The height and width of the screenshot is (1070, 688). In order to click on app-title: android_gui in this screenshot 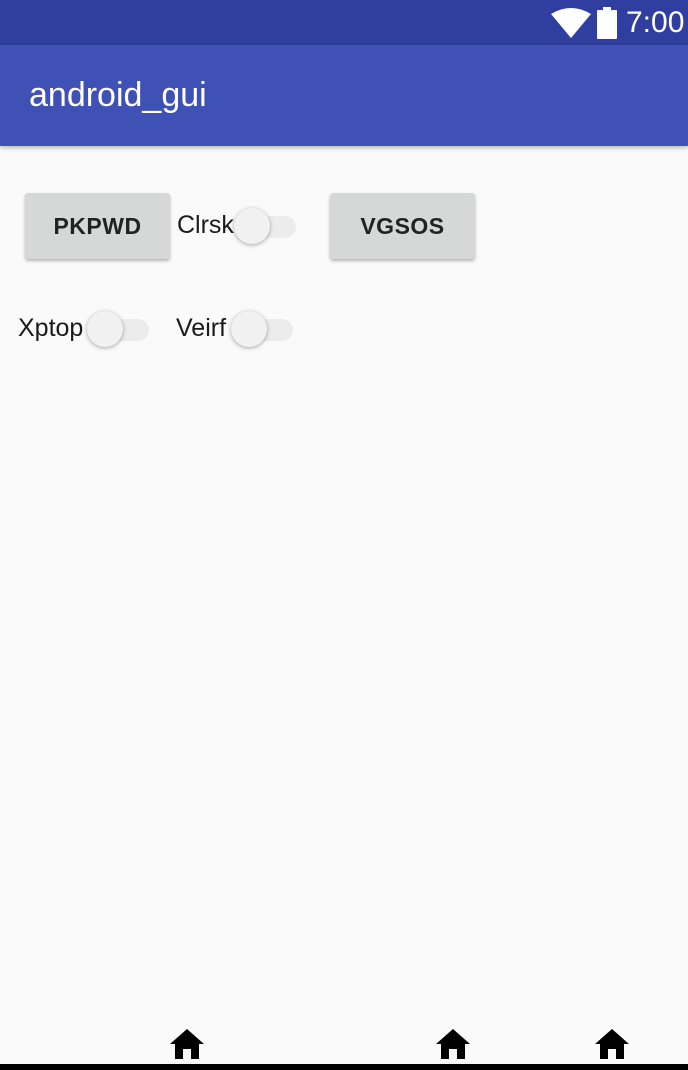, I will do `click(118, 95)`.